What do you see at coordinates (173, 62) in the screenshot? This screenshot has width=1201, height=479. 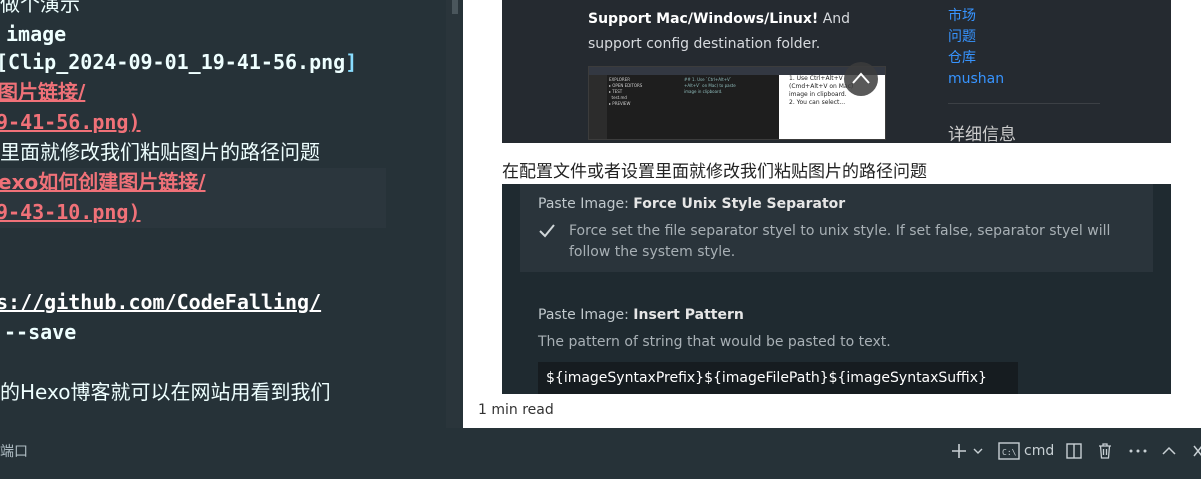 I see `editor-text: [Clip_2024-09-01_19-41-56.png` at bounding box center [173, 62].